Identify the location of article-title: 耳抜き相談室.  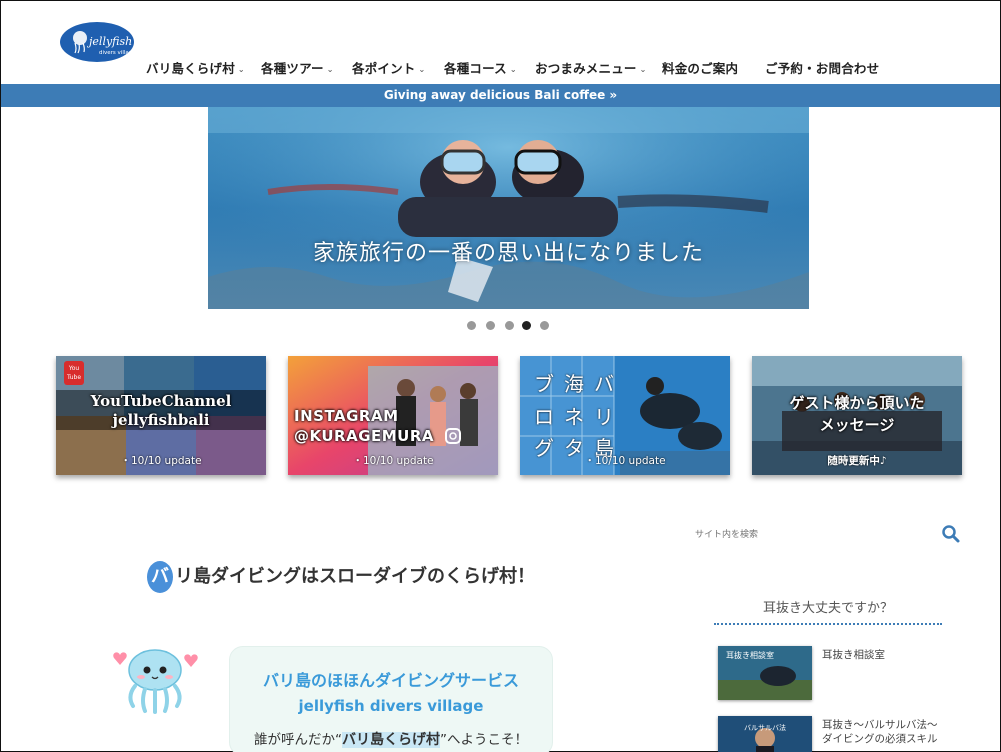
(853, 655).